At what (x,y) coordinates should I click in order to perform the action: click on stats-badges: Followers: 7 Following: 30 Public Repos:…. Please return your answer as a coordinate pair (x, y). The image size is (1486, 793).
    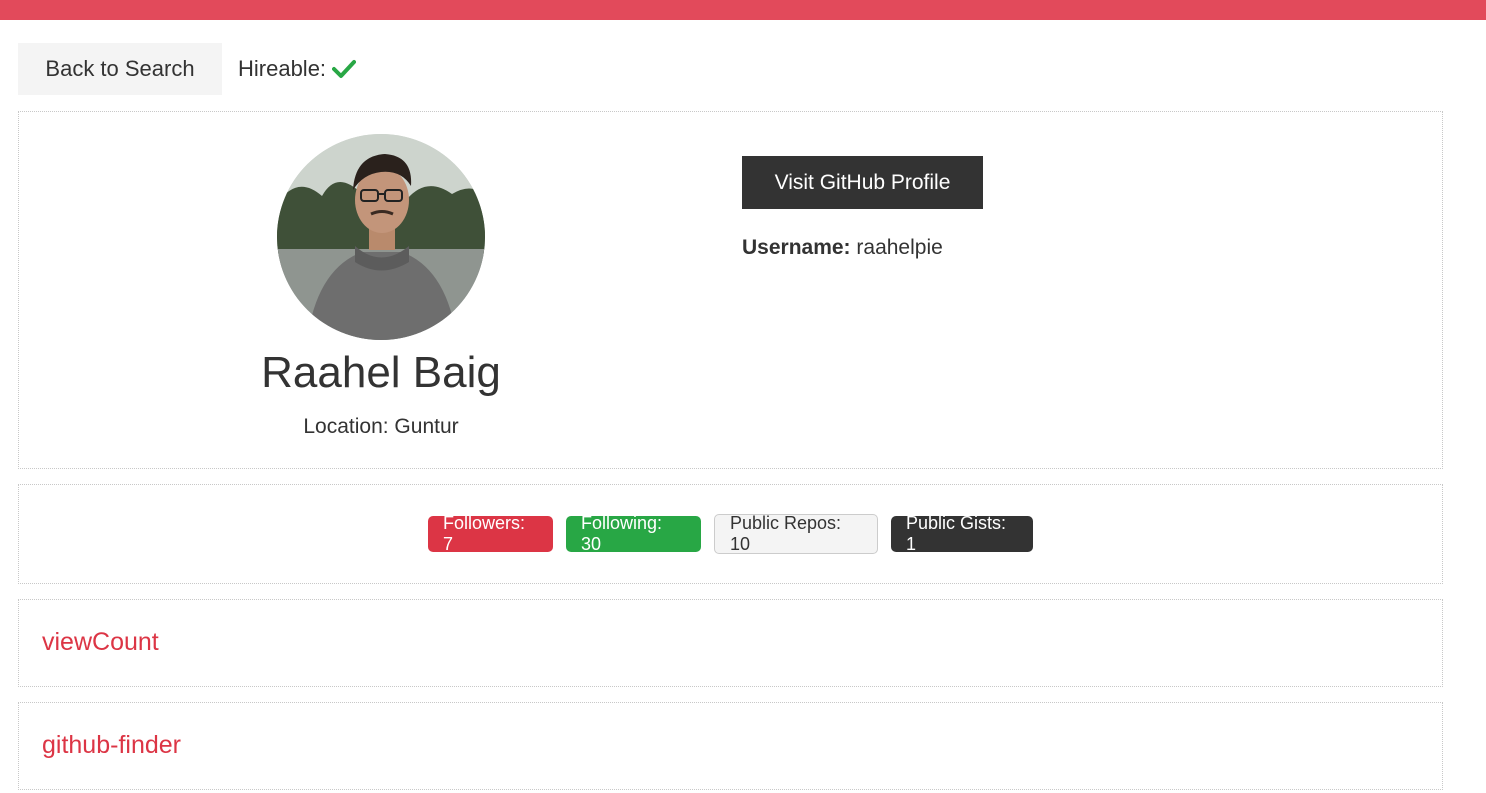
    Looking at the image, I should click on (730, 533).